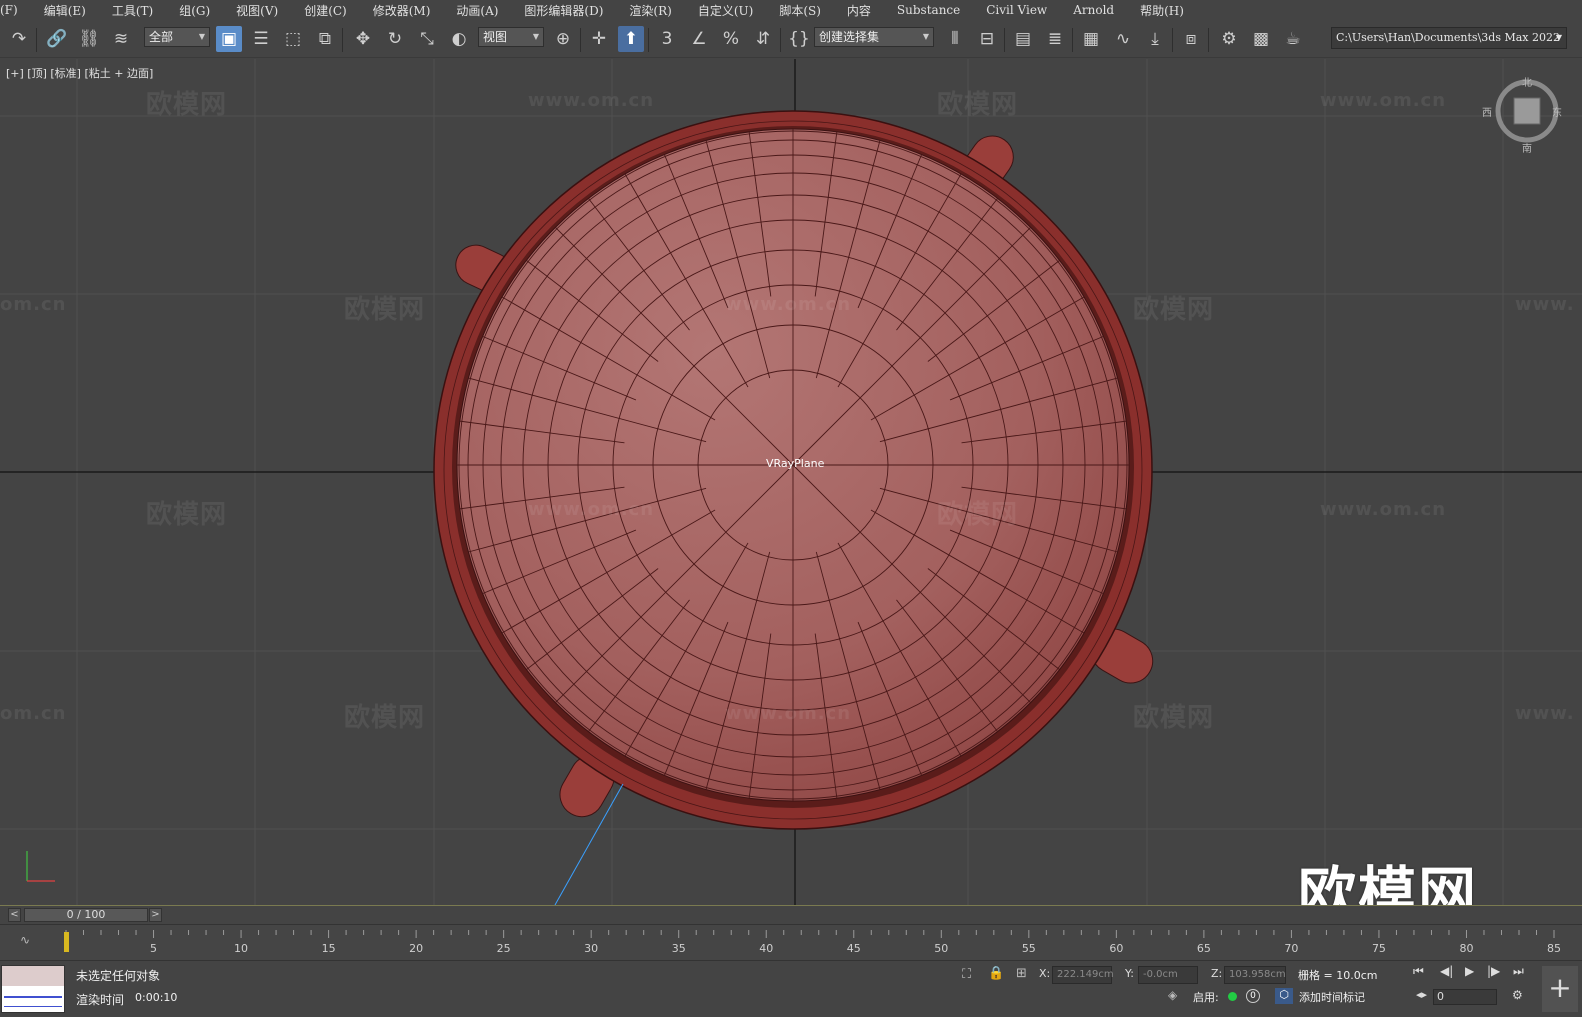 Image resolution: width=1582 pixels, height=1017 pixels. What do you see at coordinates (155, 915) in the screenshot?
I see `time-slider-next: >` at bounding box center [155, 915].